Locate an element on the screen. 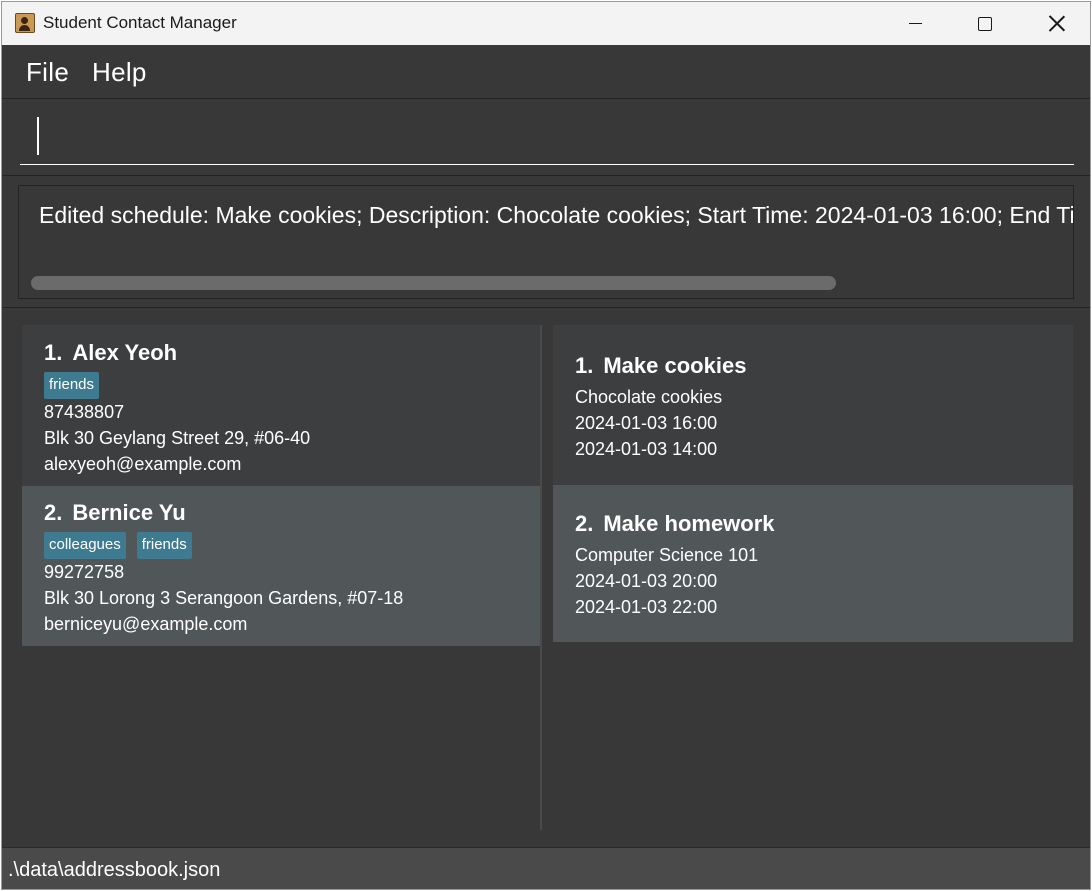 Image resolution: width=1092 pixels, height=891 pixels. maximize-button is located at coordinates (985, 23).